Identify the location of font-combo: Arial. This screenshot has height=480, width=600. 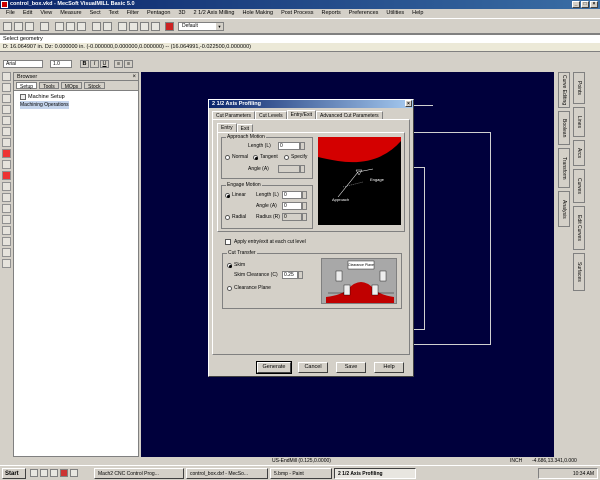
(23, 64).